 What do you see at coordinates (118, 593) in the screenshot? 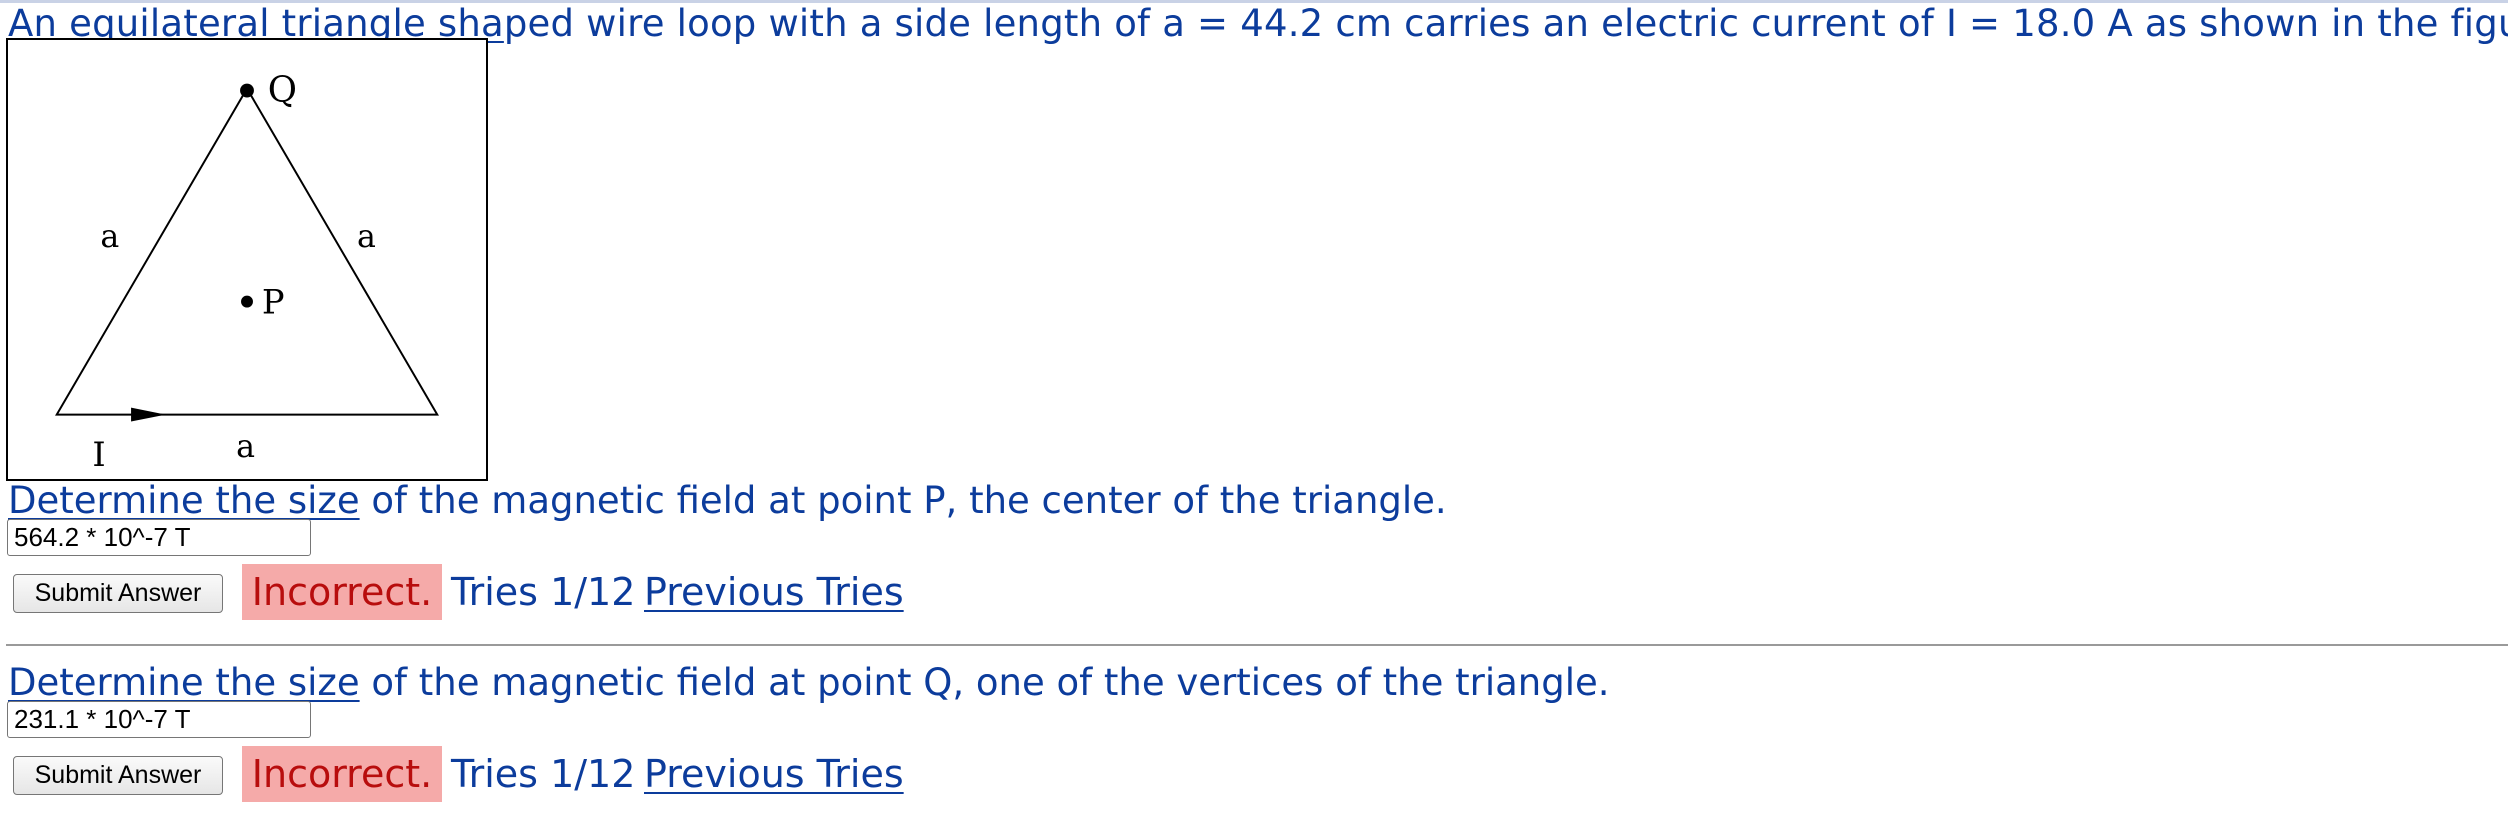
I see `submit-answer-button-1: Submit Answer` at bounding box center [118, 593].